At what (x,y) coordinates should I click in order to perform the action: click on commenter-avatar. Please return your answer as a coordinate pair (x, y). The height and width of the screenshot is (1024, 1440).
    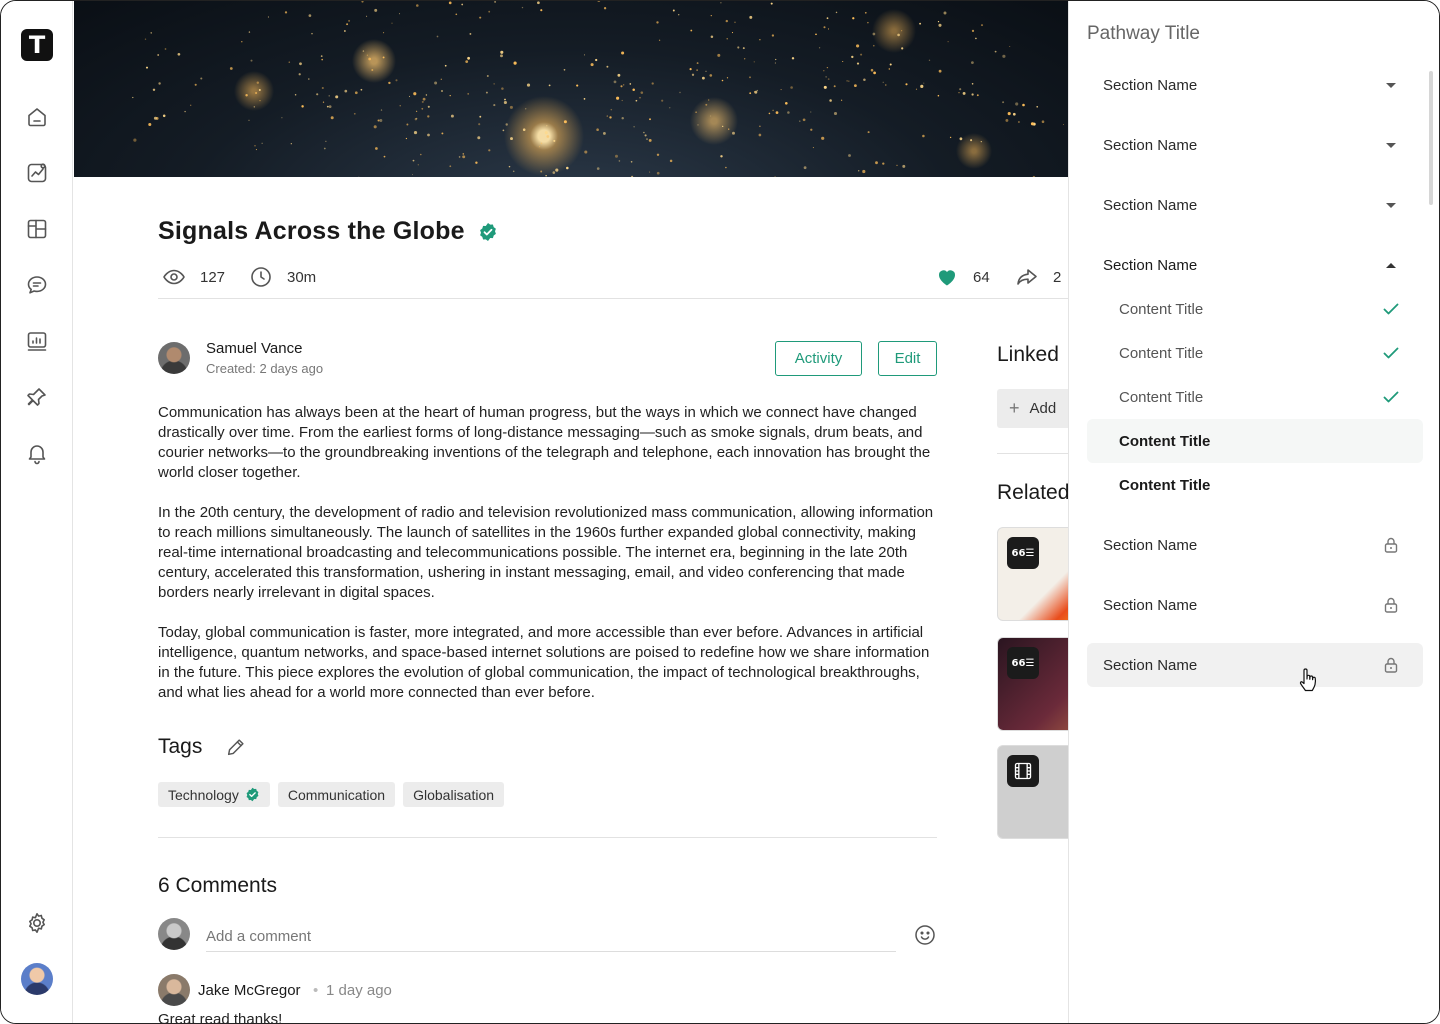
    Looking at the image, I should click on (174, 990).